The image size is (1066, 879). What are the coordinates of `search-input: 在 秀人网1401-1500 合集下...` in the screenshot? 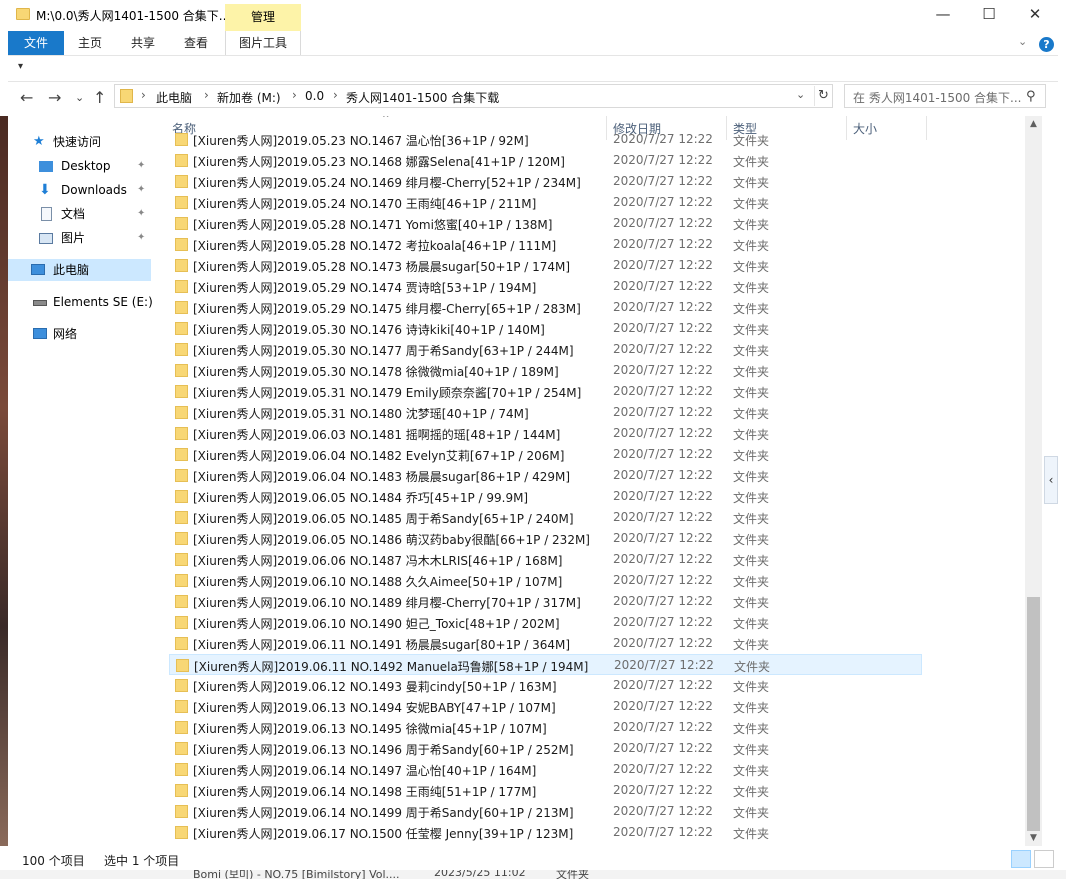 It's located at (937, 97).